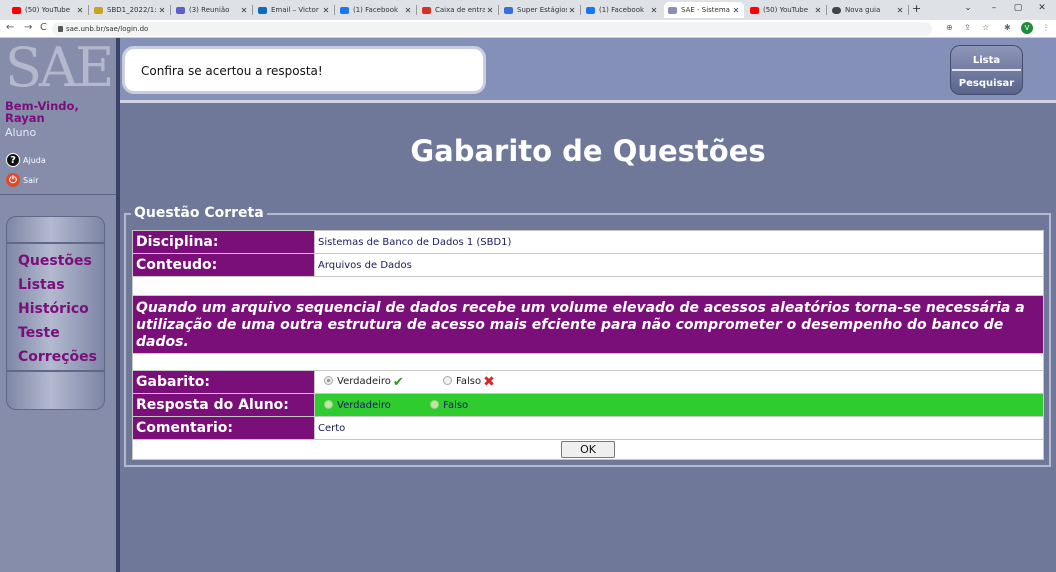  What do you see at coordinates (55, 261) in the screenshot?
I see `nav-item-questoes: Questões` at bounding box center [55, 261].